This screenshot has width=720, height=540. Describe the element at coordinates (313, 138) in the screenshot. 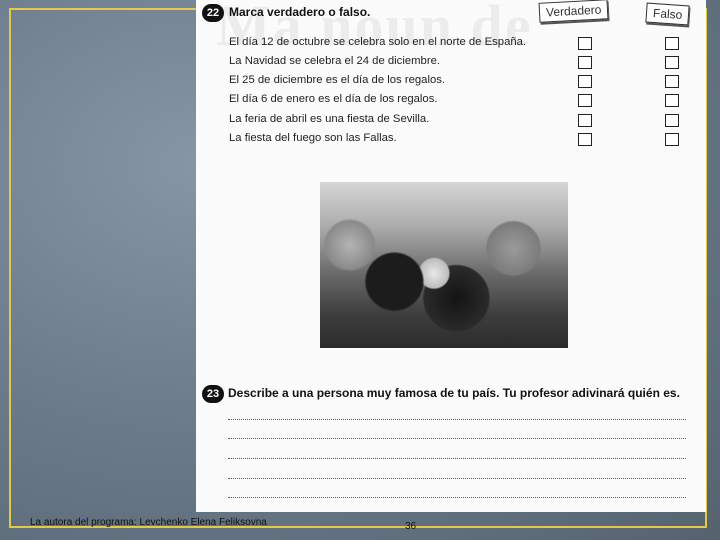

I see `statement-6: La fiesta del fuego son las Fallas.` at that location.